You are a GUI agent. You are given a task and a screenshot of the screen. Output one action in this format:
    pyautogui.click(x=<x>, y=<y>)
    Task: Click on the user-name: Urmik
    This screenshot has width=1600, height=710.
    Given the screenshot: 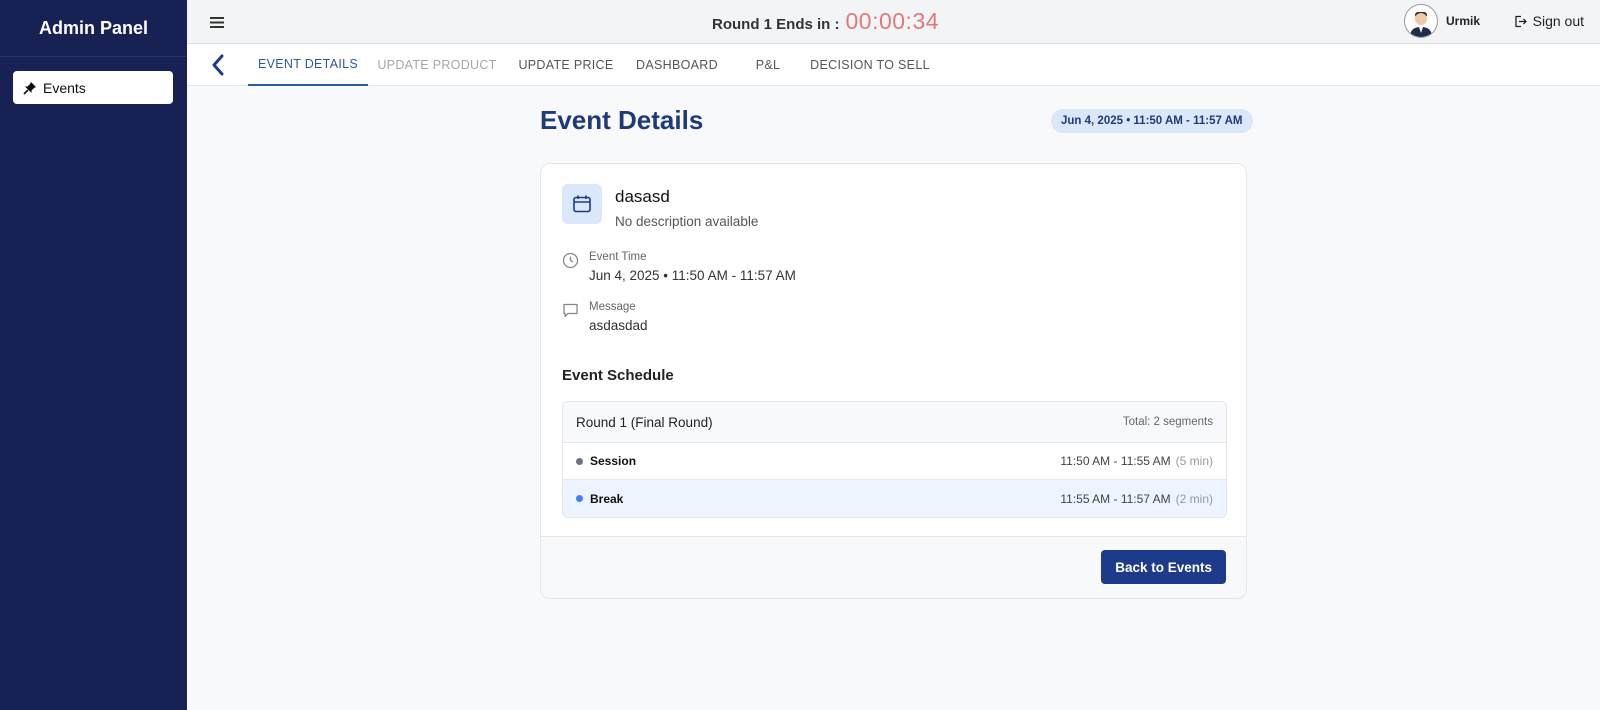 What is the action you would take?
    pyautogui.click(x=1462, y=21)
    